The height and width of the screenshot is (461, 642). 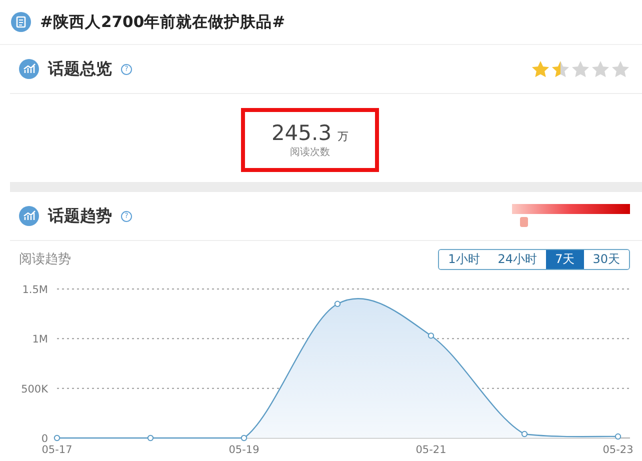 I want to click on x-axis-label: 05-23, so click(x=618, y=450).